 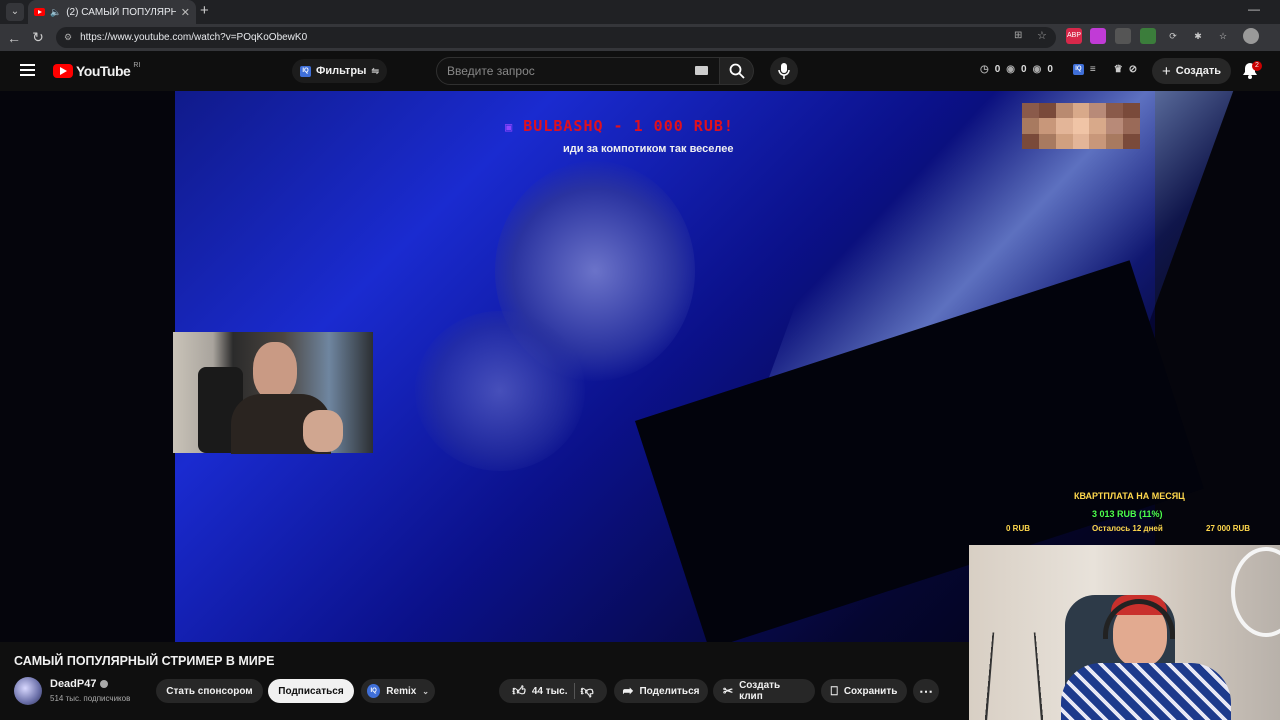 I want to click on goal-remaining: Осталось 12 дней, so click(x=1127, y=528).